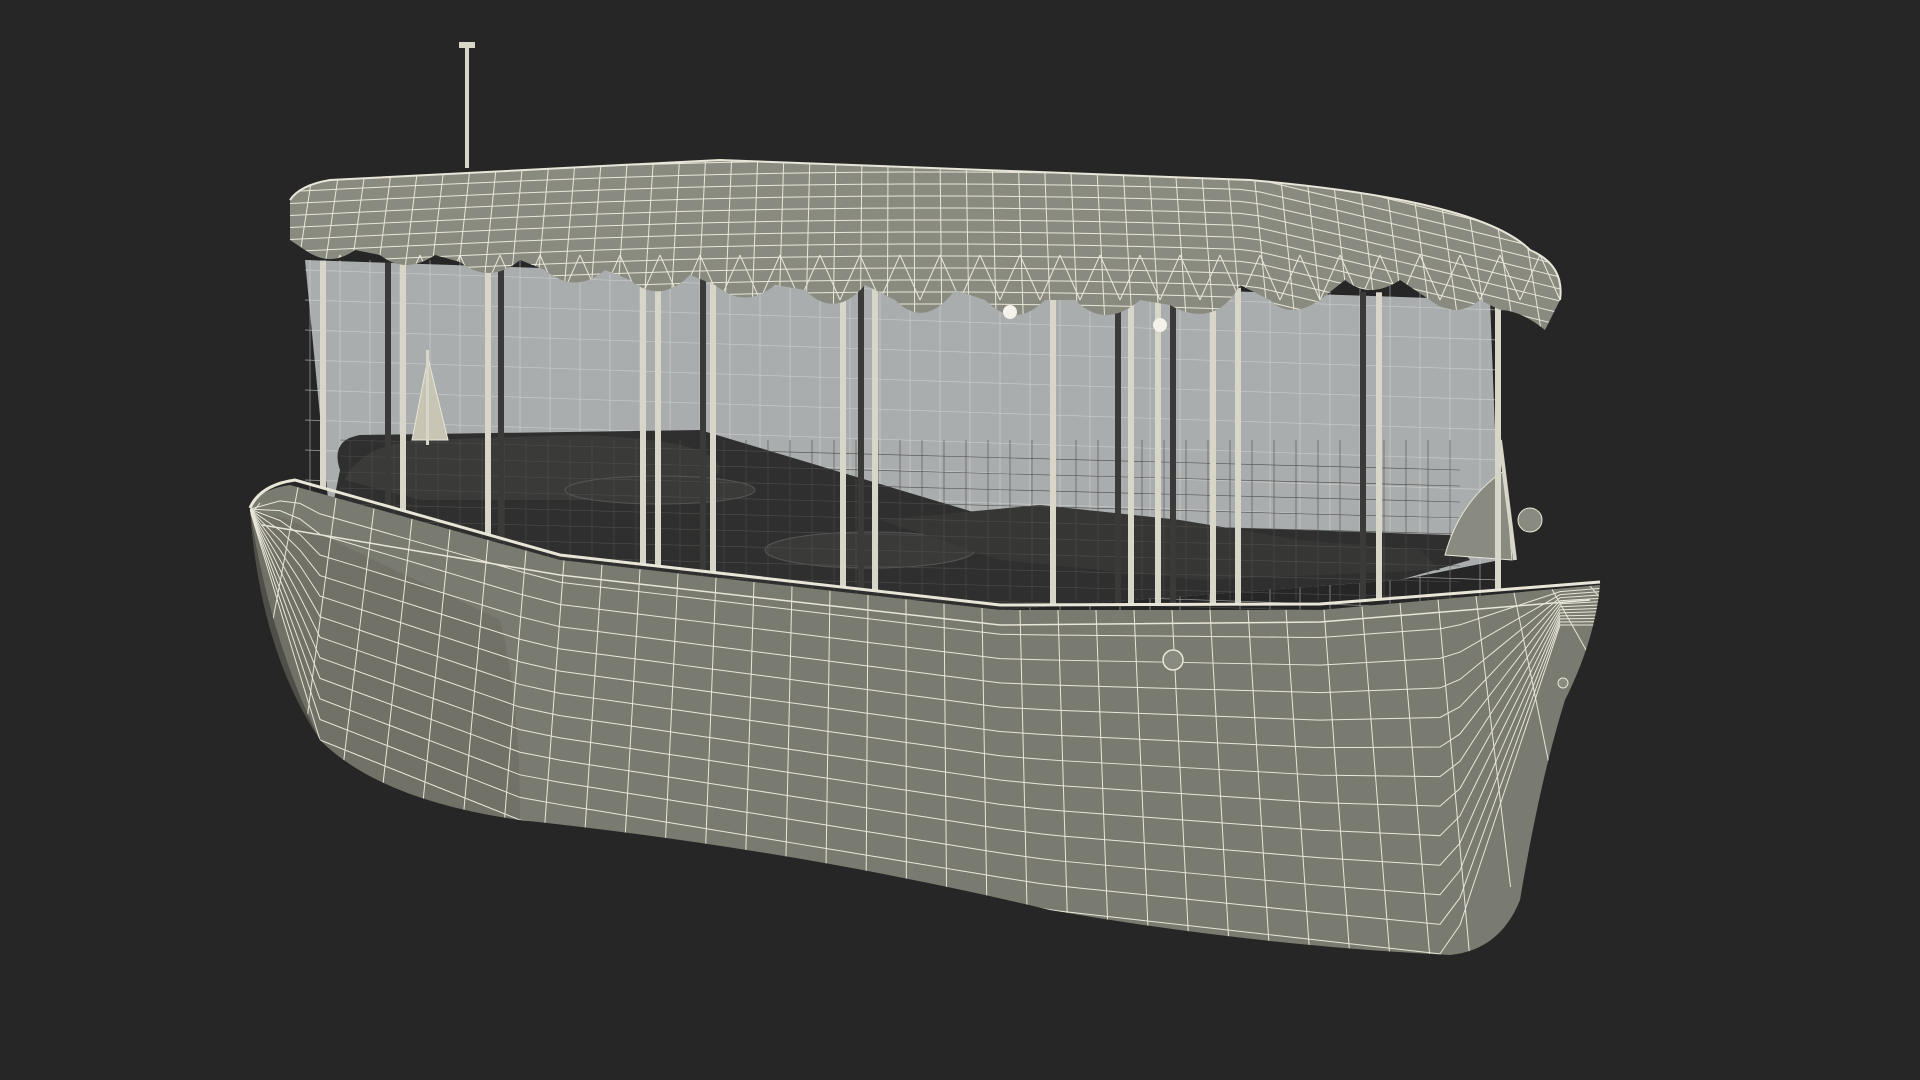 The image size is (1920, 1080). What do you see at coordinates (467, 105) in the screenshot?
I see `antenna` at bounding box center [467, 105].